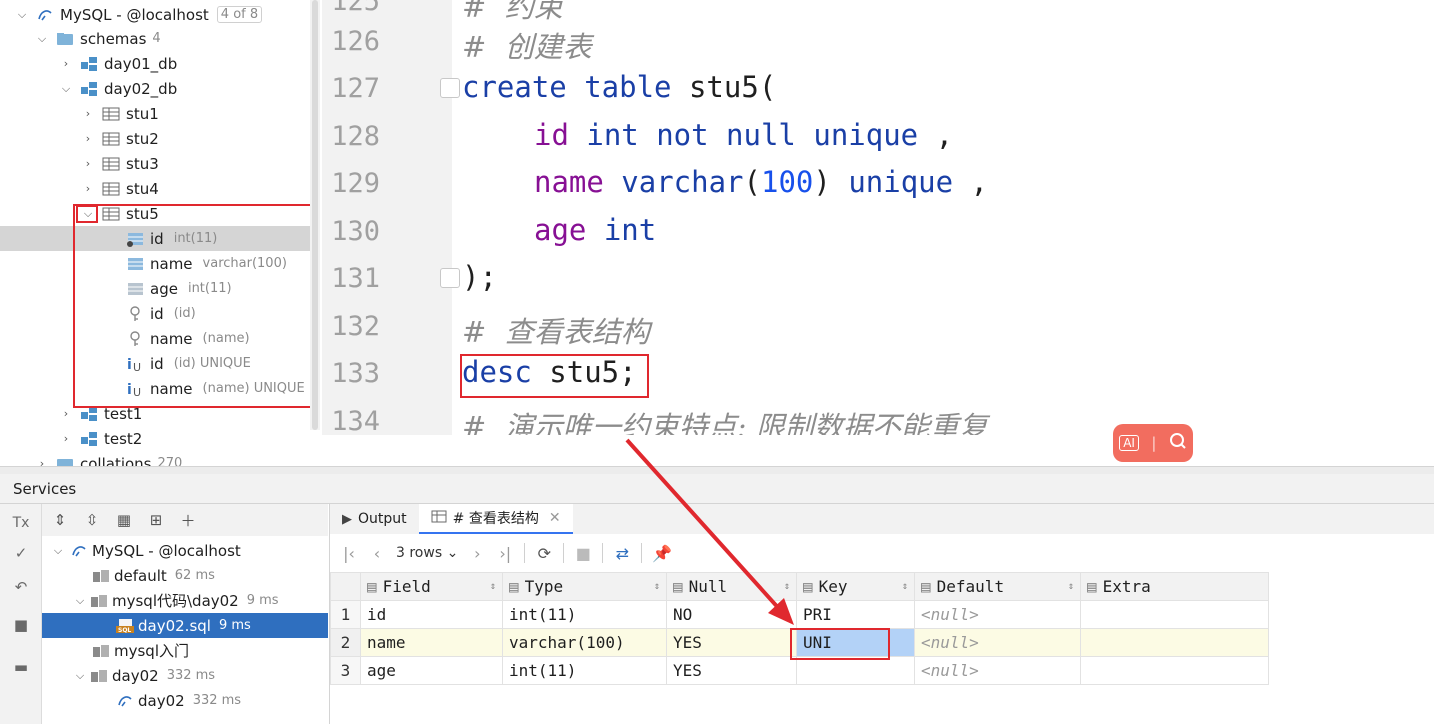 The width and height of the screenshot is (1434, 724). What do you see at coordinates (731, 614) in the screenshot?
I see `cell-null: NO` at bounding box center [731, 614].